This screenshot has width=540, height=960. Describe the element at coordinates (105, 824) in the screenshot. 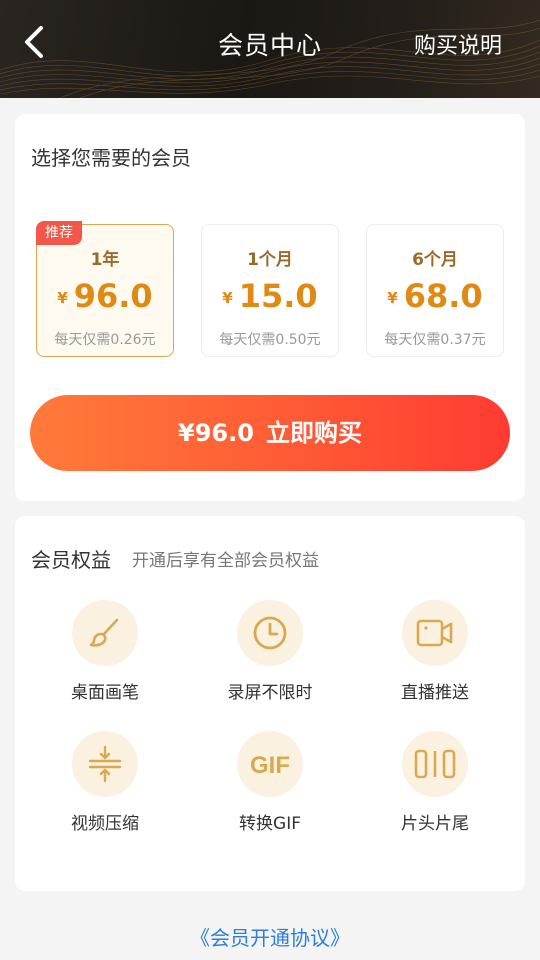

I see `benefit-label: 视频压缩` at that location.